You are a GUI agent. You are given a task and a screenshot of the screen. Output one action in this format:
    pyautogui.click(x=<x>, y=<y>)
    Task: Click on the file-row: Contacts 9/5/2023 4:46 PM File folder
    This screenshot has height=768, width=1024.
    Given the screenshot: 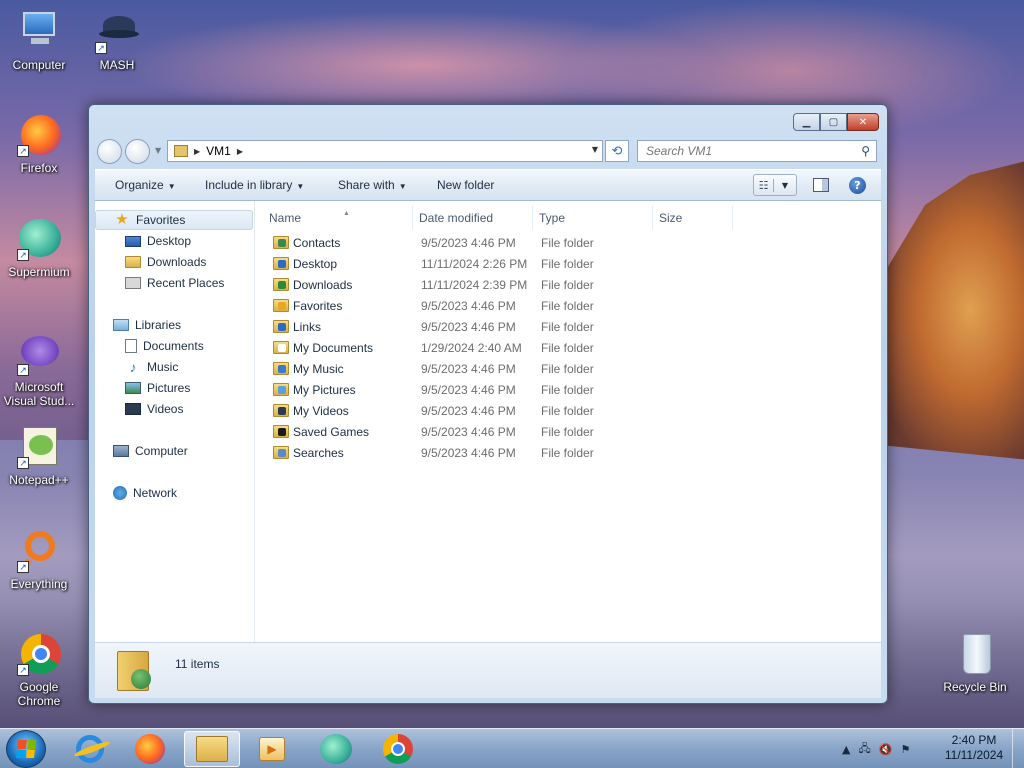 What is the action you would take?
    pyautogui.click(x=565, y=243)
    